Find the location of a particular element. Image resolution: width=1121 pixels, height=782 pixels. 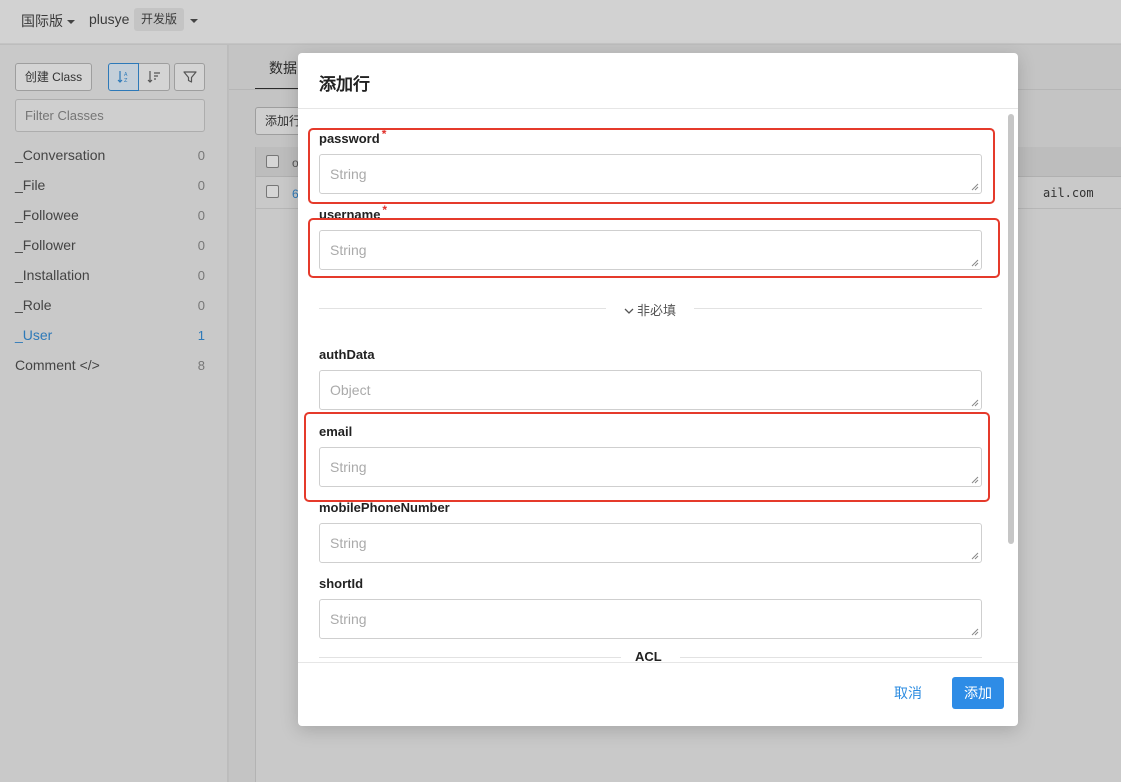

class-name: _Role is located at coordinates (33, 305).